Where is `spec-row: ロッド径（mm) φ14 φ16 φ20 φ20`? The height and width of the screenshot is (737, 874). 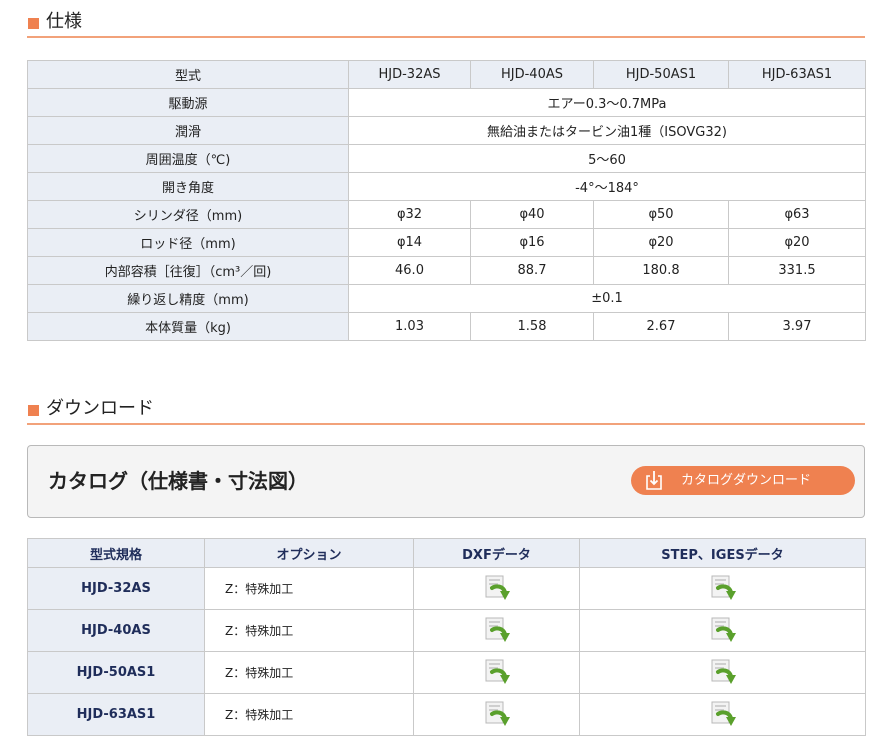 spec-row: ロッド径（mm) φ14 φ16 φ20 φ20 is located at coordinates (446, 242).